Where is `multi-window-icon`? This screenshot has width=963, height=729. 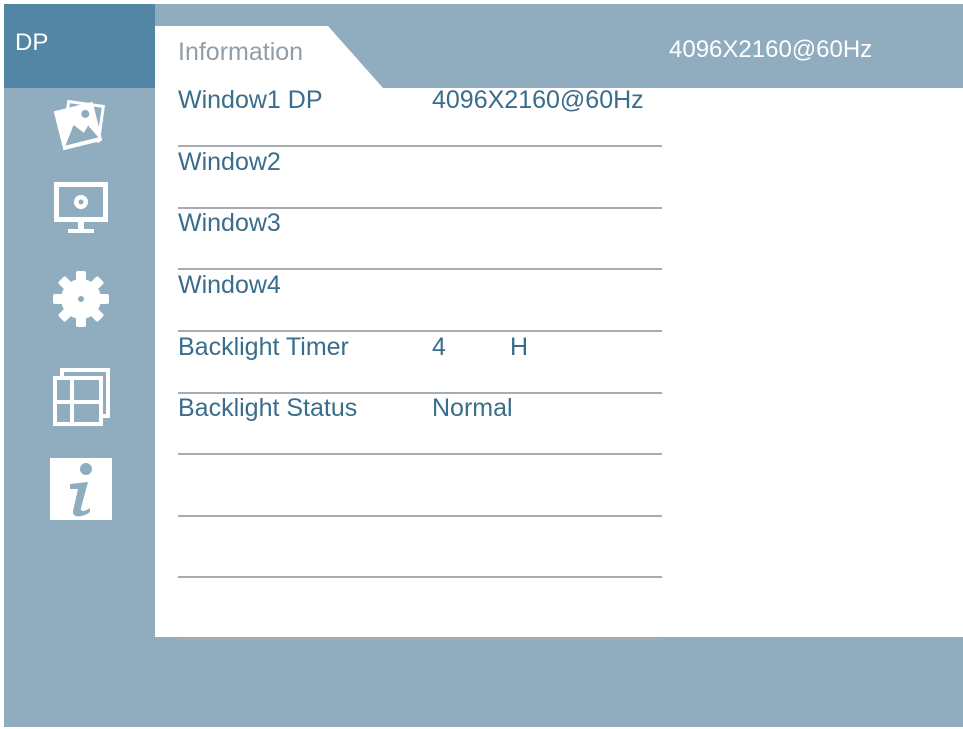 multi-window-icon is located at coordinates (81, 397).